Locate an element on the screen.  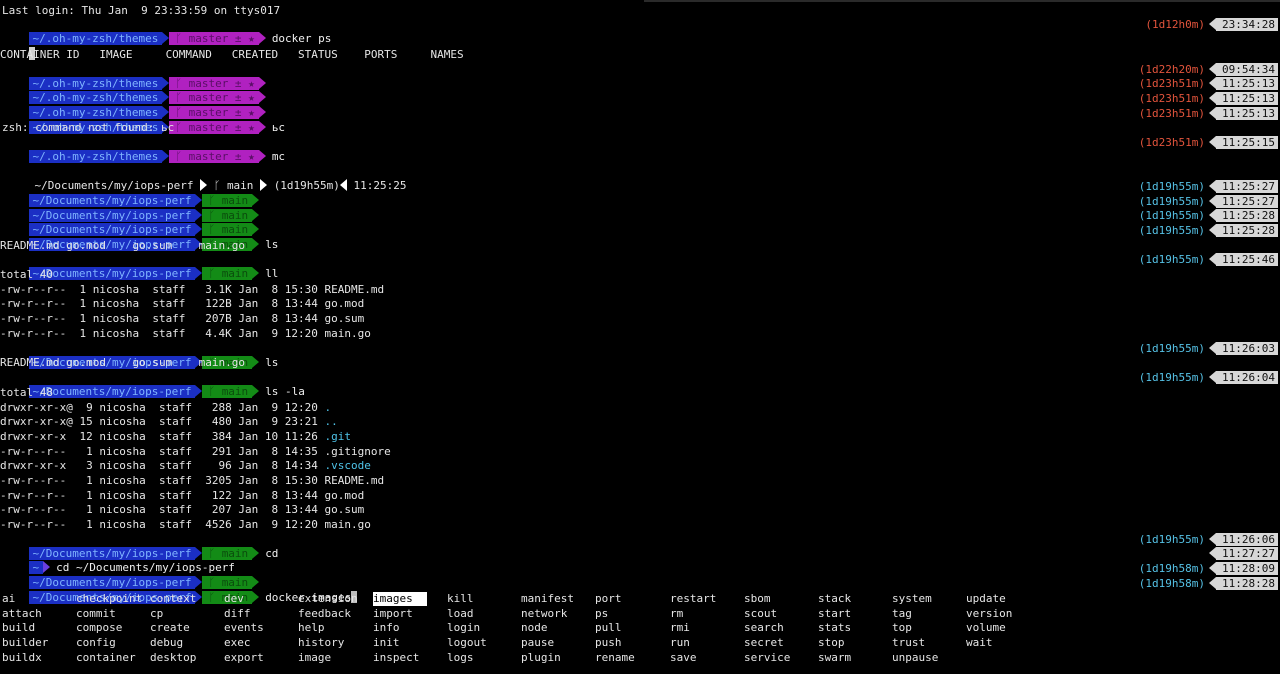
completion-item-network: network is located at coordinates (544, 614).